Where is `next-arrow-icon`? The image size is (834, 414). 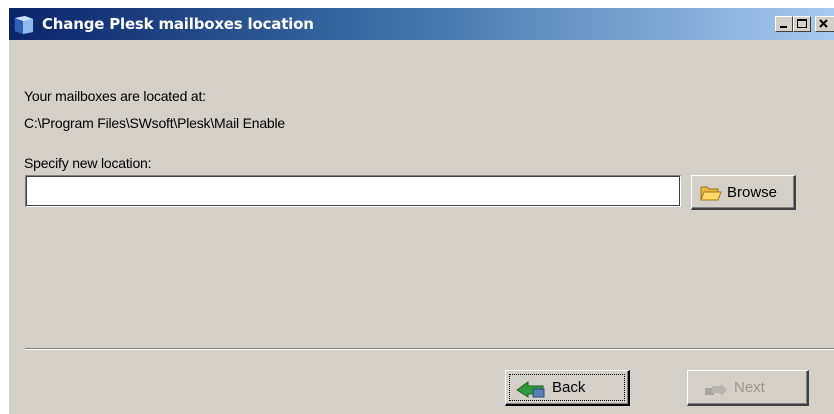 next-arrow-icon is located at coordinates (716, 392).